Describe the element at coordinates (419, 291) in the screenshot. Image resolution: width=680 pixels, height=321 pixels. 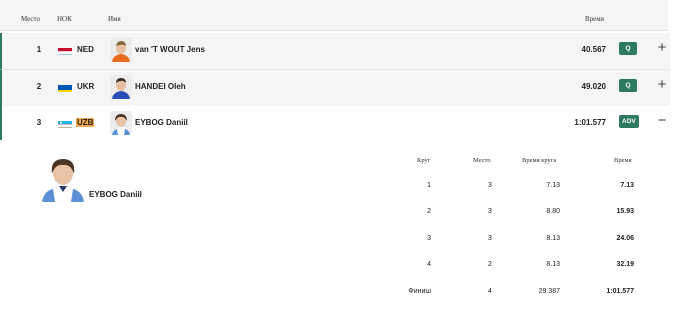
I see `split-lap: Финиш` at that location.